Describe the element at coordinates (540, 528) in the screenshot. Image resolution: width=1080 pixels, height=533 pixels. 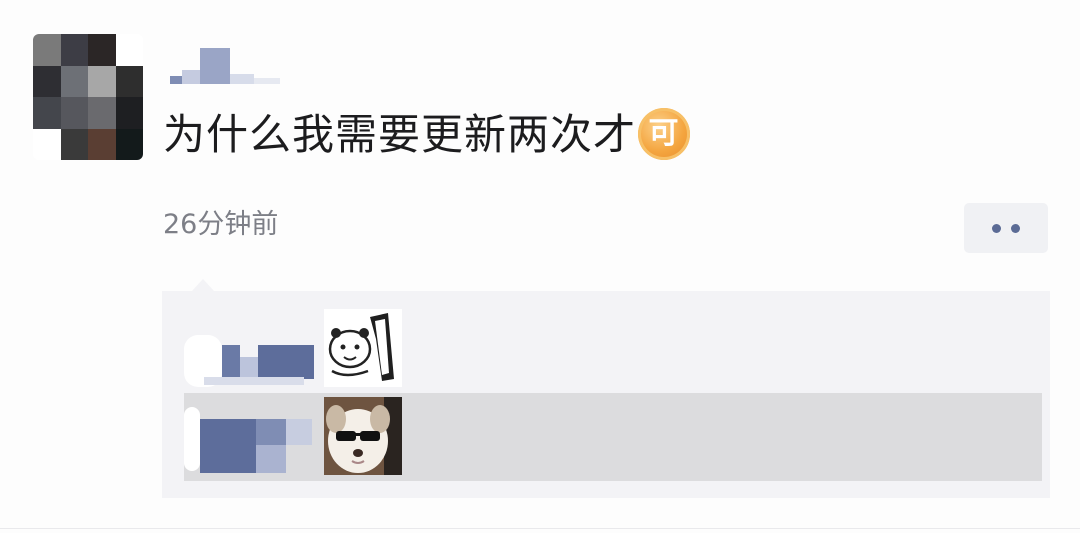
I see `divider` at that location.